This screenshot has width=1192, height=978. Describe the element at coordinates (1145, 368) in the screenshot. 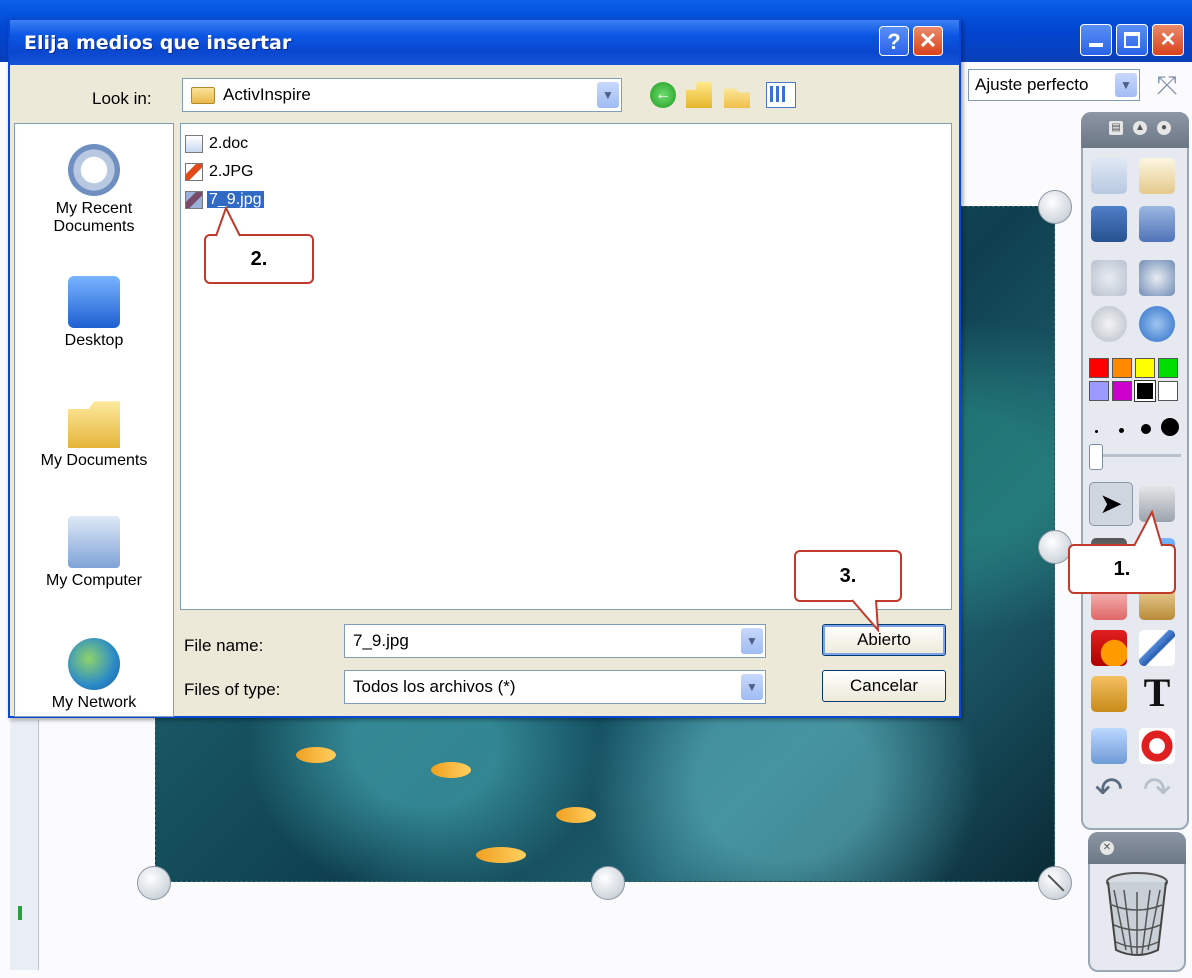

I see `color-swatch-yellow` at that location.